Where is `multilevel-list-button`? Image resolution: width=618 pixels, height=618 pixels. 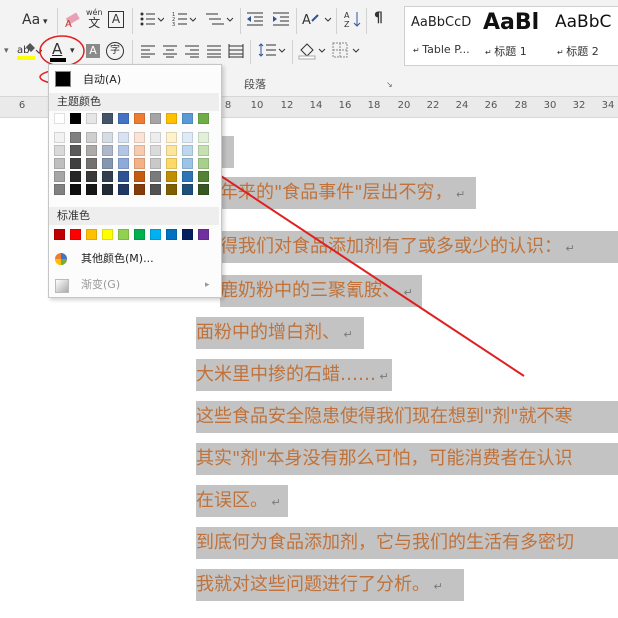
multilevel-list-button is located at coordinates (219, 21).